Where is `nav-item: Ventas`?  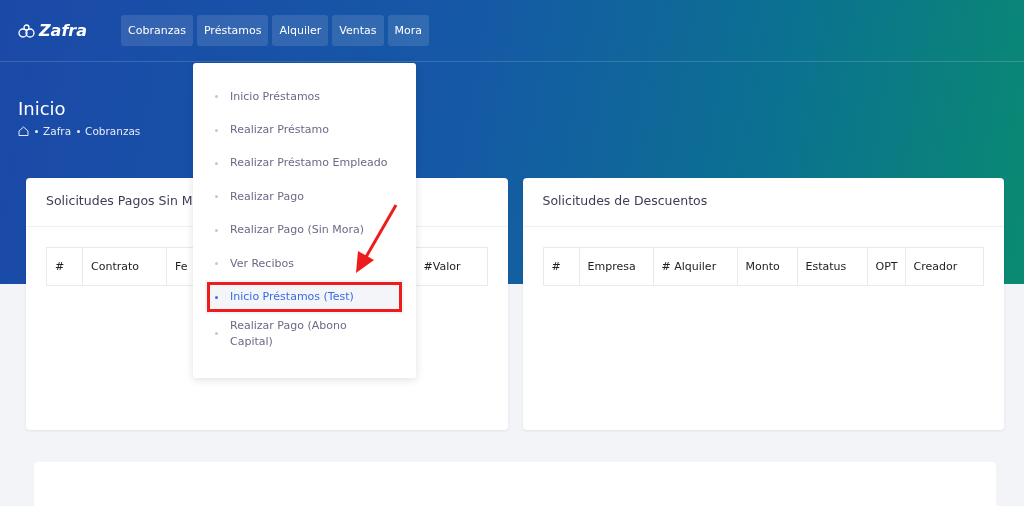 nav-item: Ventas is located at coordinates (358, 30).